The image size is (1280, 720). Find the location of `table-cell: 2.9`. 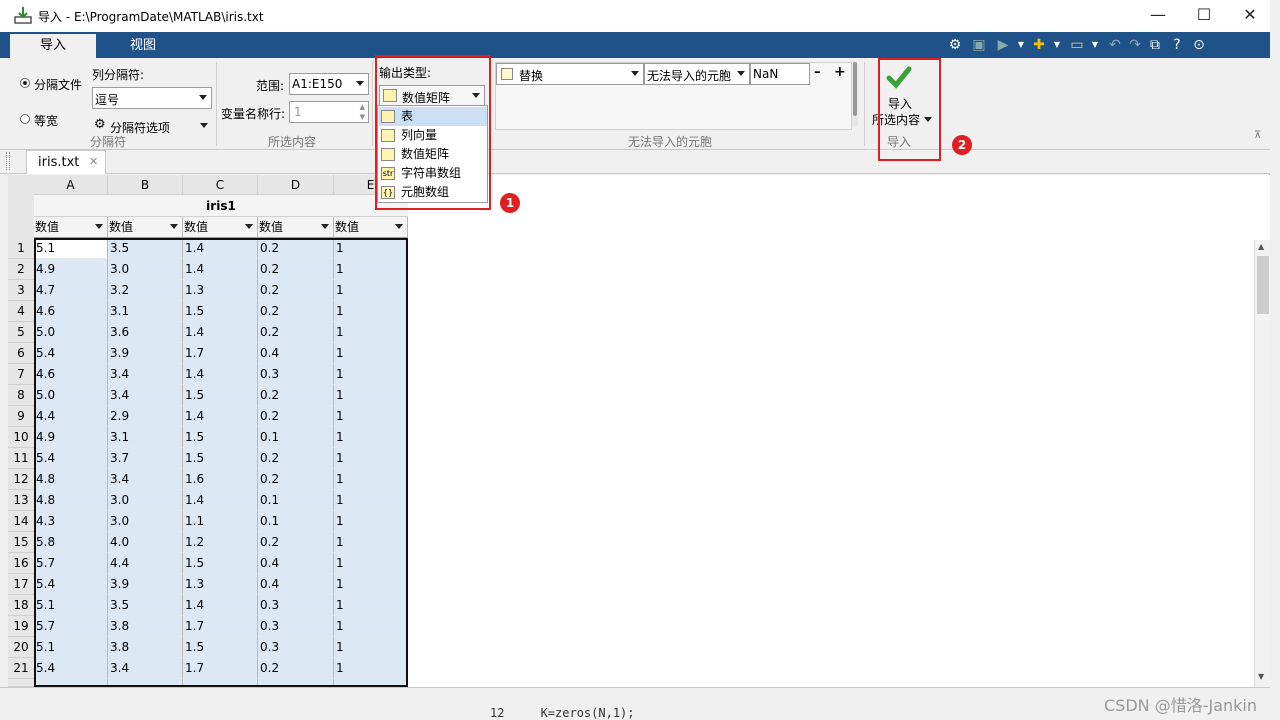

table-cell: 2.9 is located at coordinates (145, 416).